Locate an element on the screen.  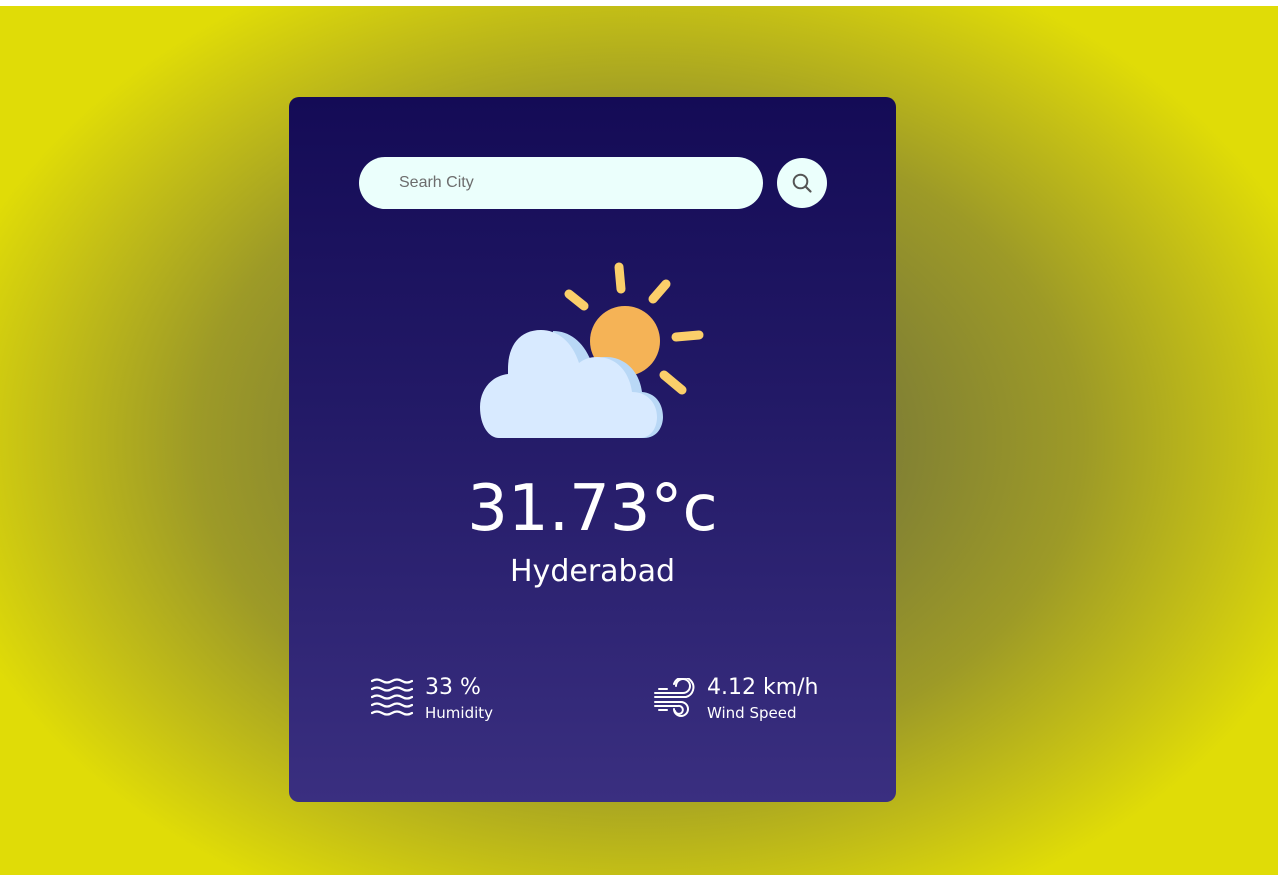
search-bar is located at coordinates (593, 183).